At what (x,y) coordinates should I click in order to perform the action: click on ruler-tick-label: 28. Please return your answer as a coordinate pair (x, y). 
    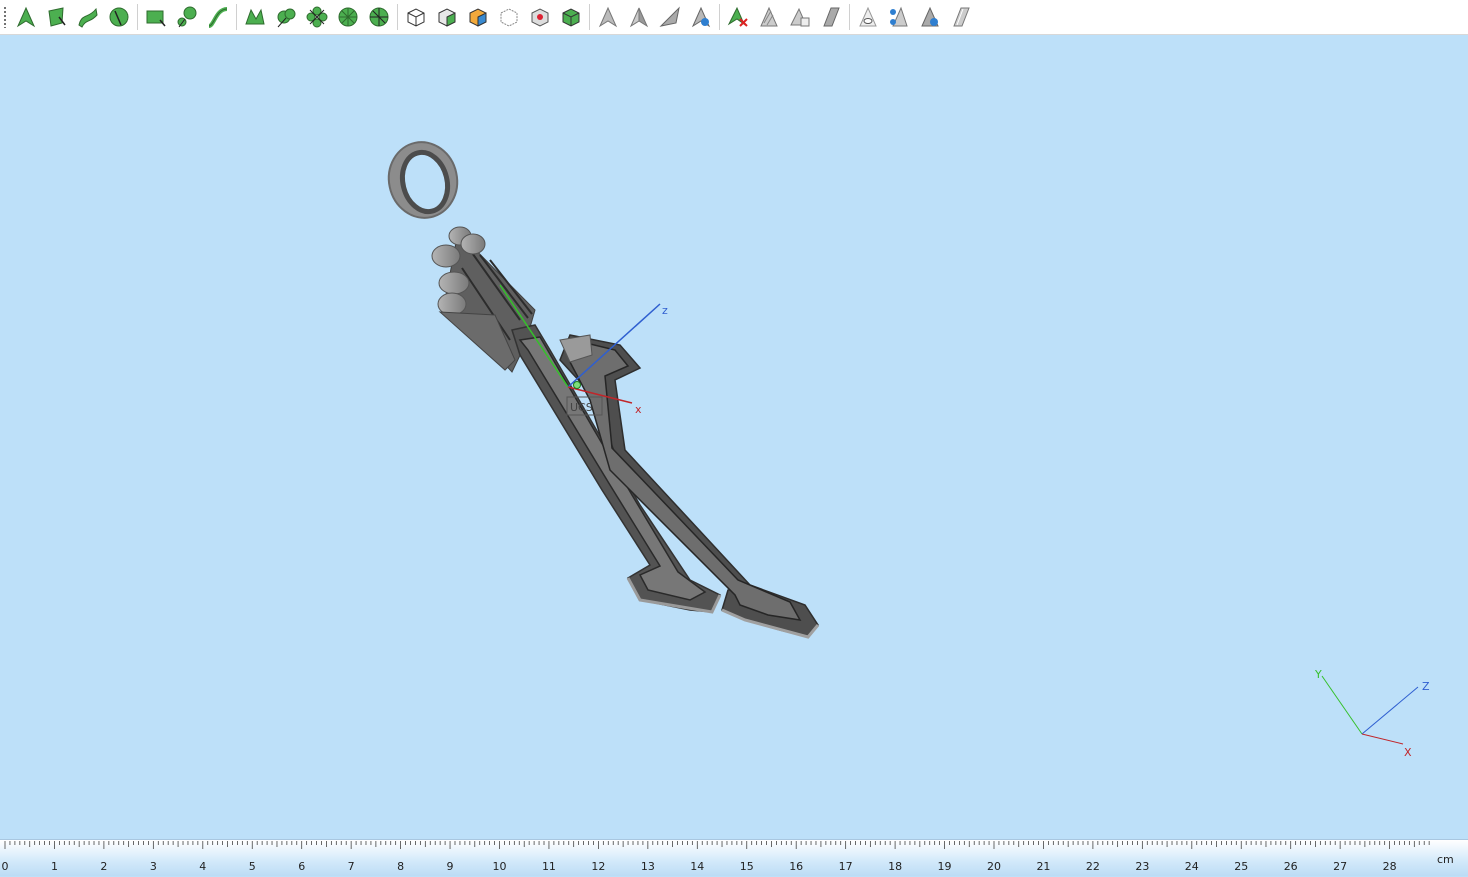
    Looking at the image, I should click on (1390, 866).